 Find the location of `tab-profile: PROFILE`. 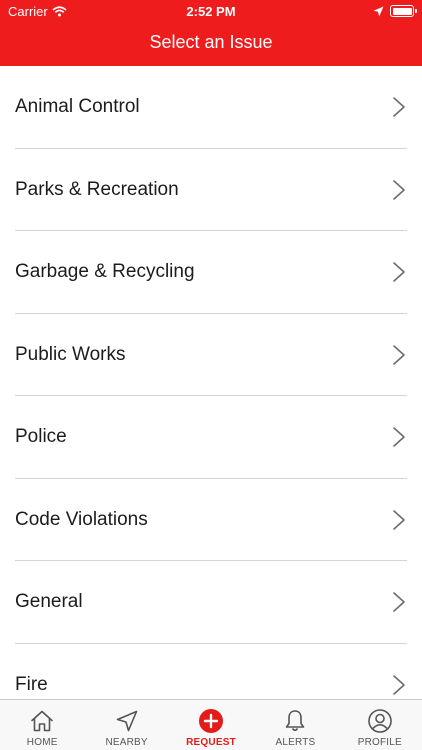

tab-profile: PROFILE is located at coordinates (380, 725).